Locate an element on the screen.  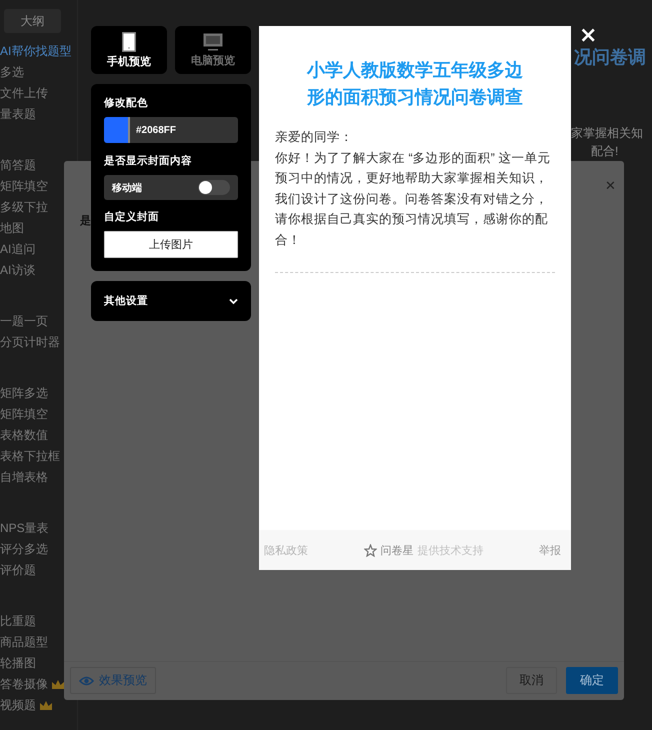
other-settings-button: 其他设置 is located at coordinates (171, 301).